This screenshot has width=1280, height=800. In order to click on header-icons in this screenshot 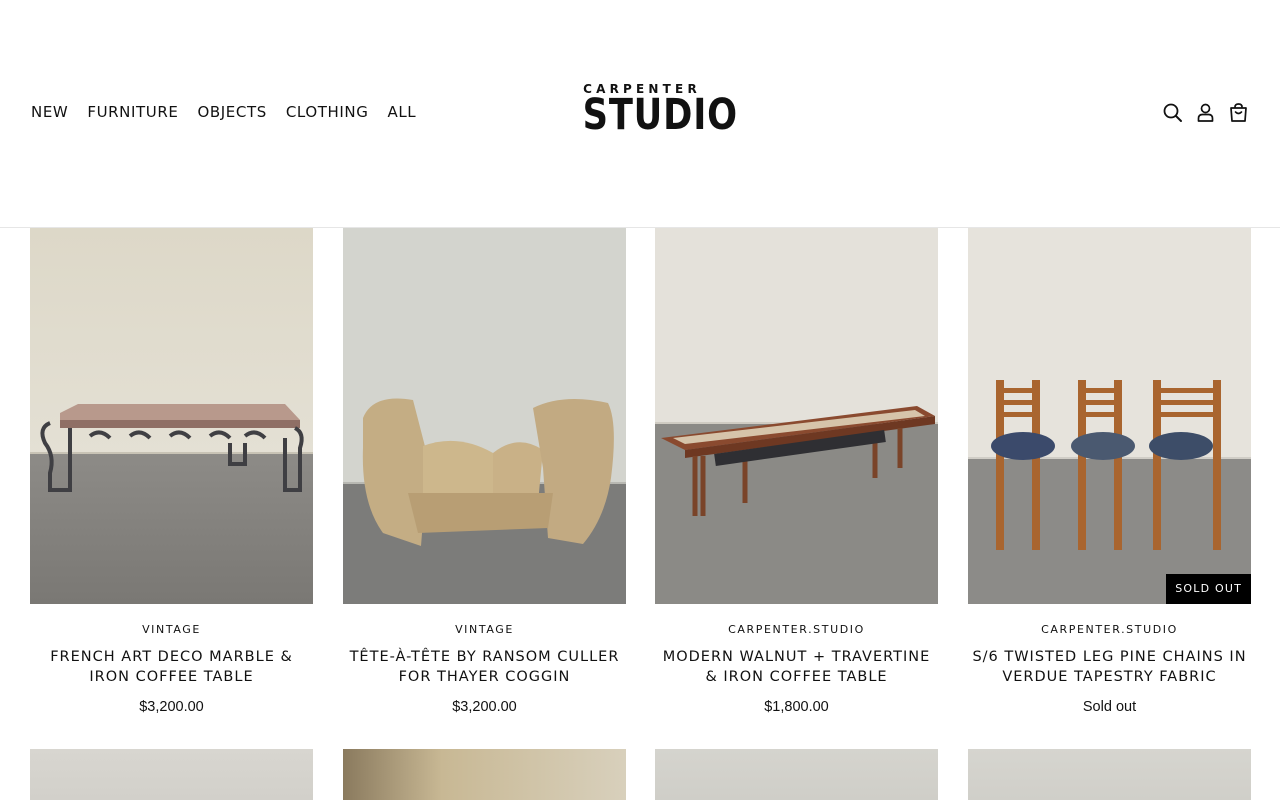, I will do `click(1205, 112)`.